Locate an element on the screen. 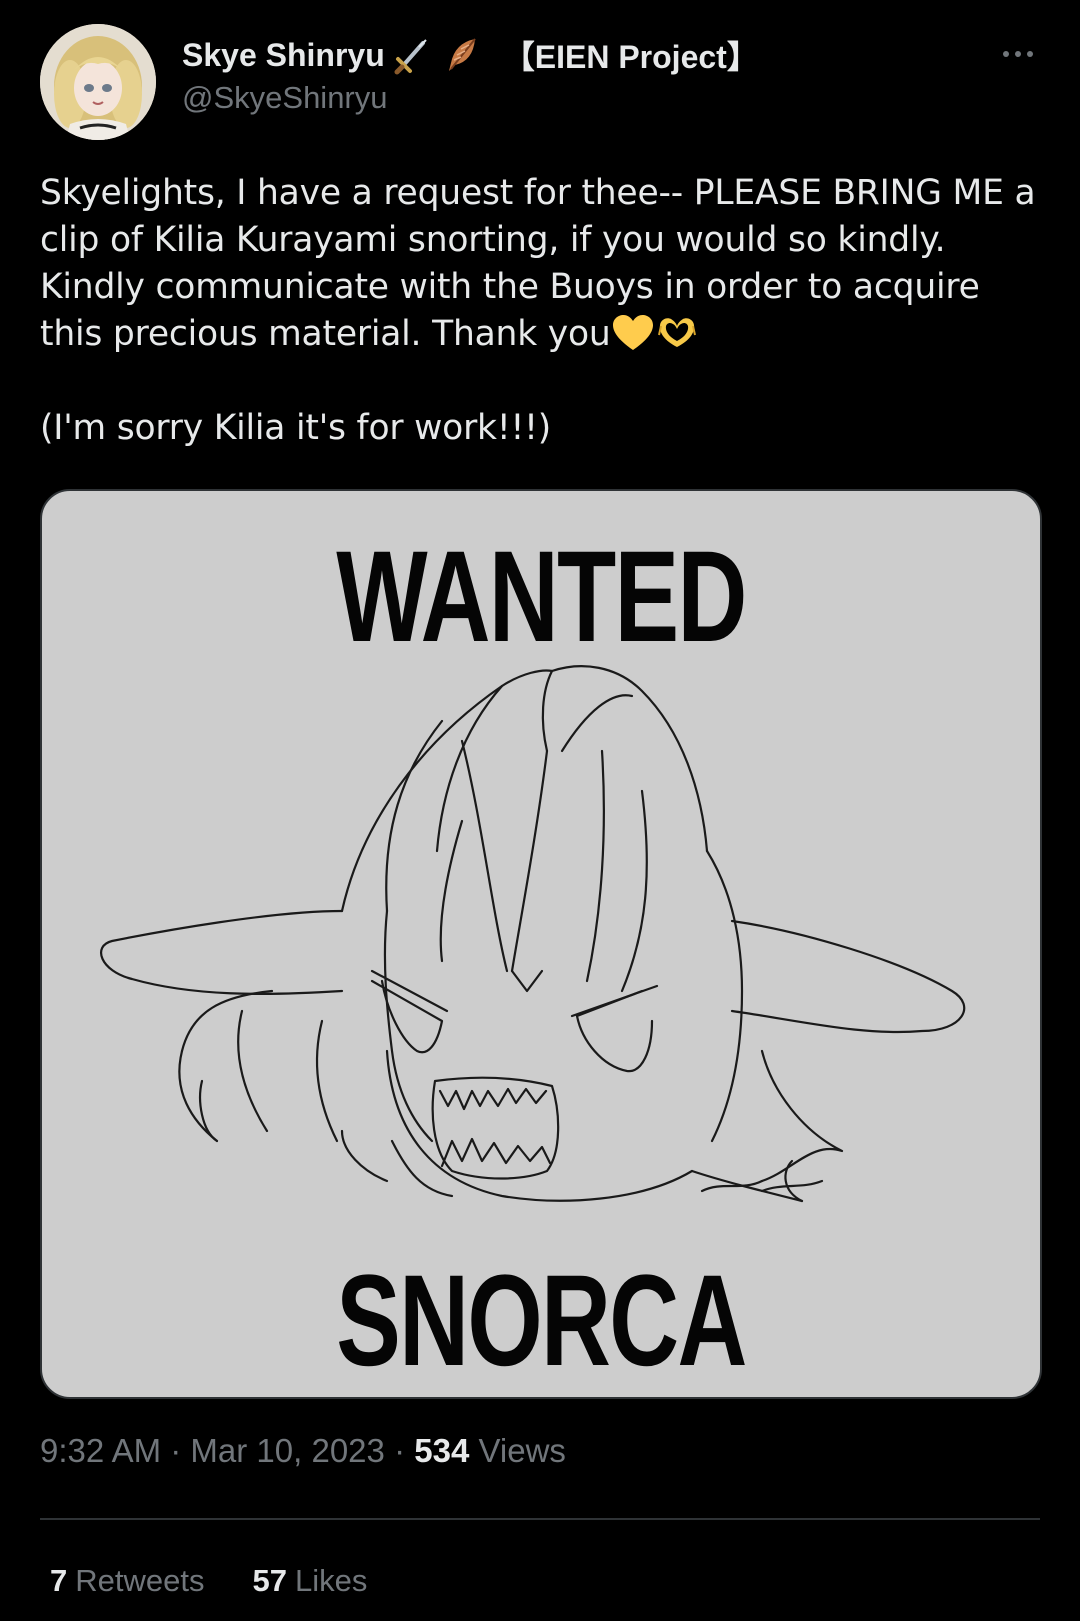 The image size is (1080, 1621). likes-stat: 57 Likes is located at coordinates (309, 1581).